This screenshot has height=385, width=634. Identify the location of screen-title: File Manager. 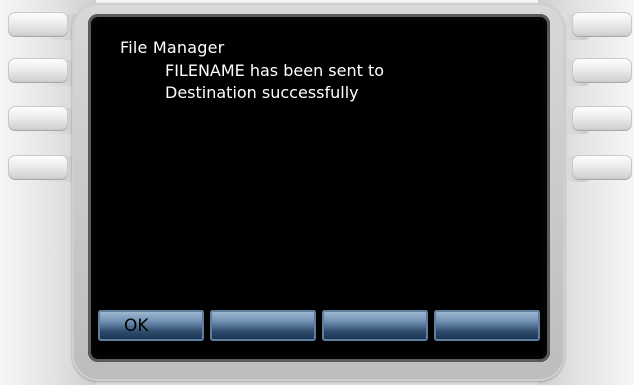
(172, 47).